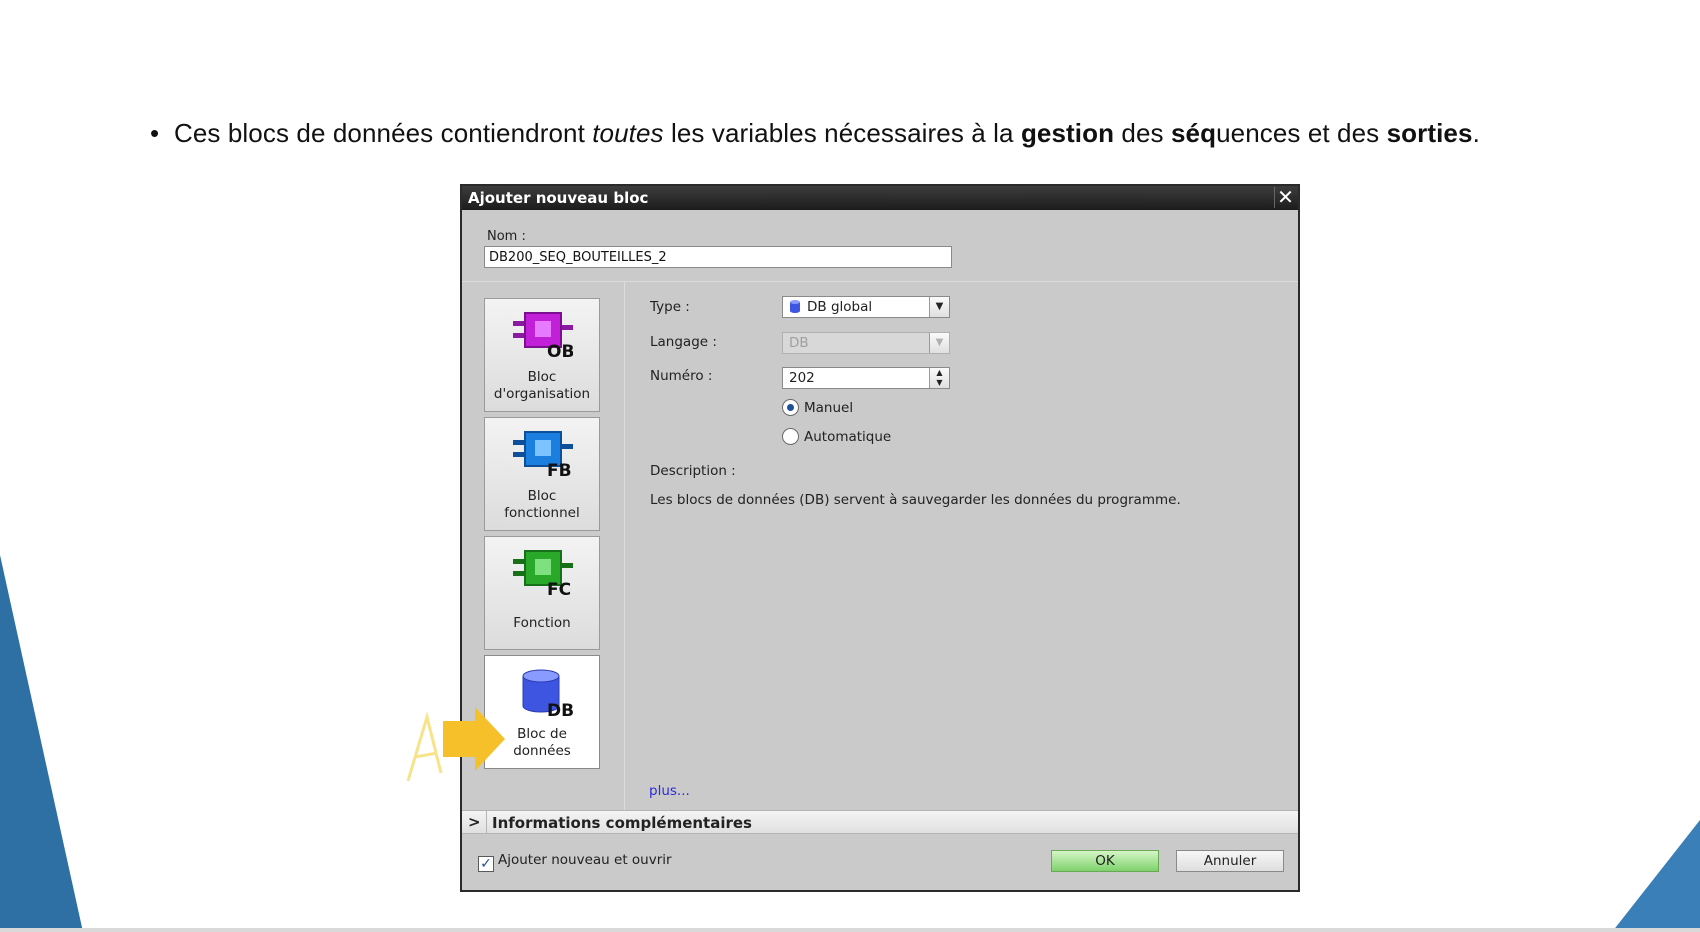  Describe the element at coordinates (542, 623) in the screenshot. I see `block-type-fc-label: Fonction` at that location.